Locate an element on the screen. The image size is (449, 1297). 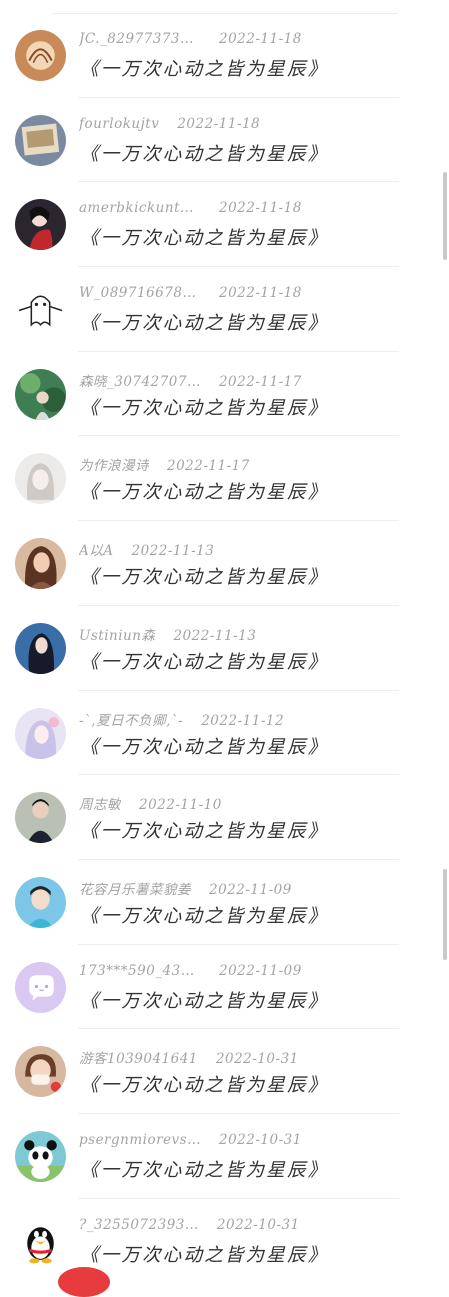
comment-item: 花容月乐薯菜貌姜 2022-11-09 《一万次心动之皆为星辰》 is located at coordinates (224, 902).